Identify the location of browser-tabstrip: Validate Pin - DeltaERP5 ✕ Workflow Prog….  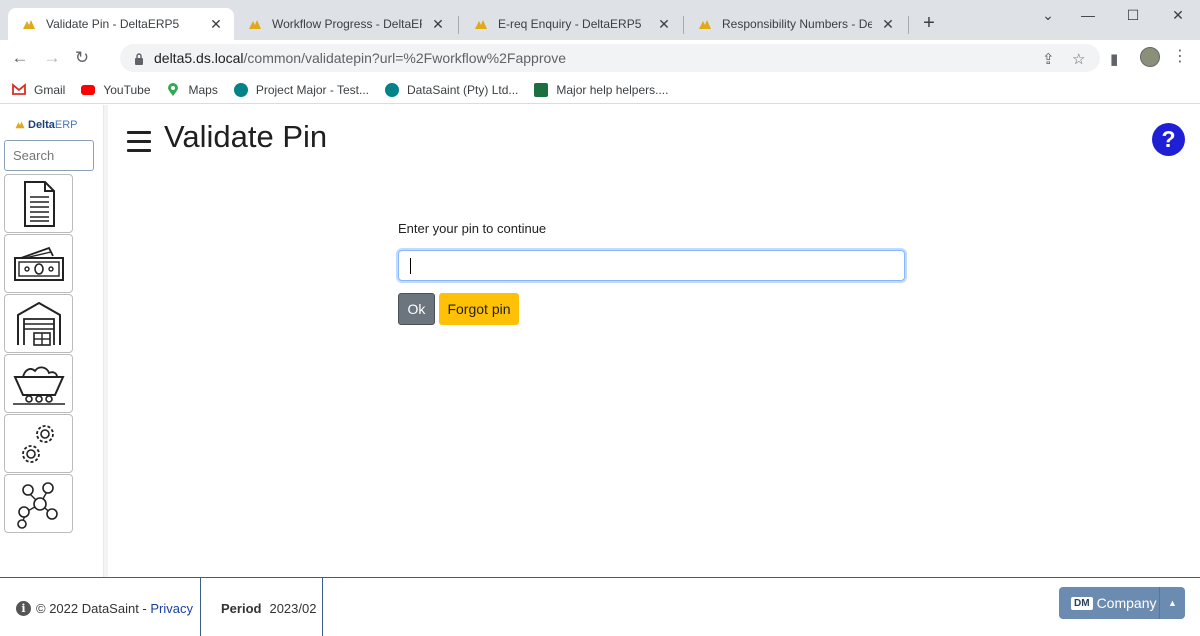
(600, 20).